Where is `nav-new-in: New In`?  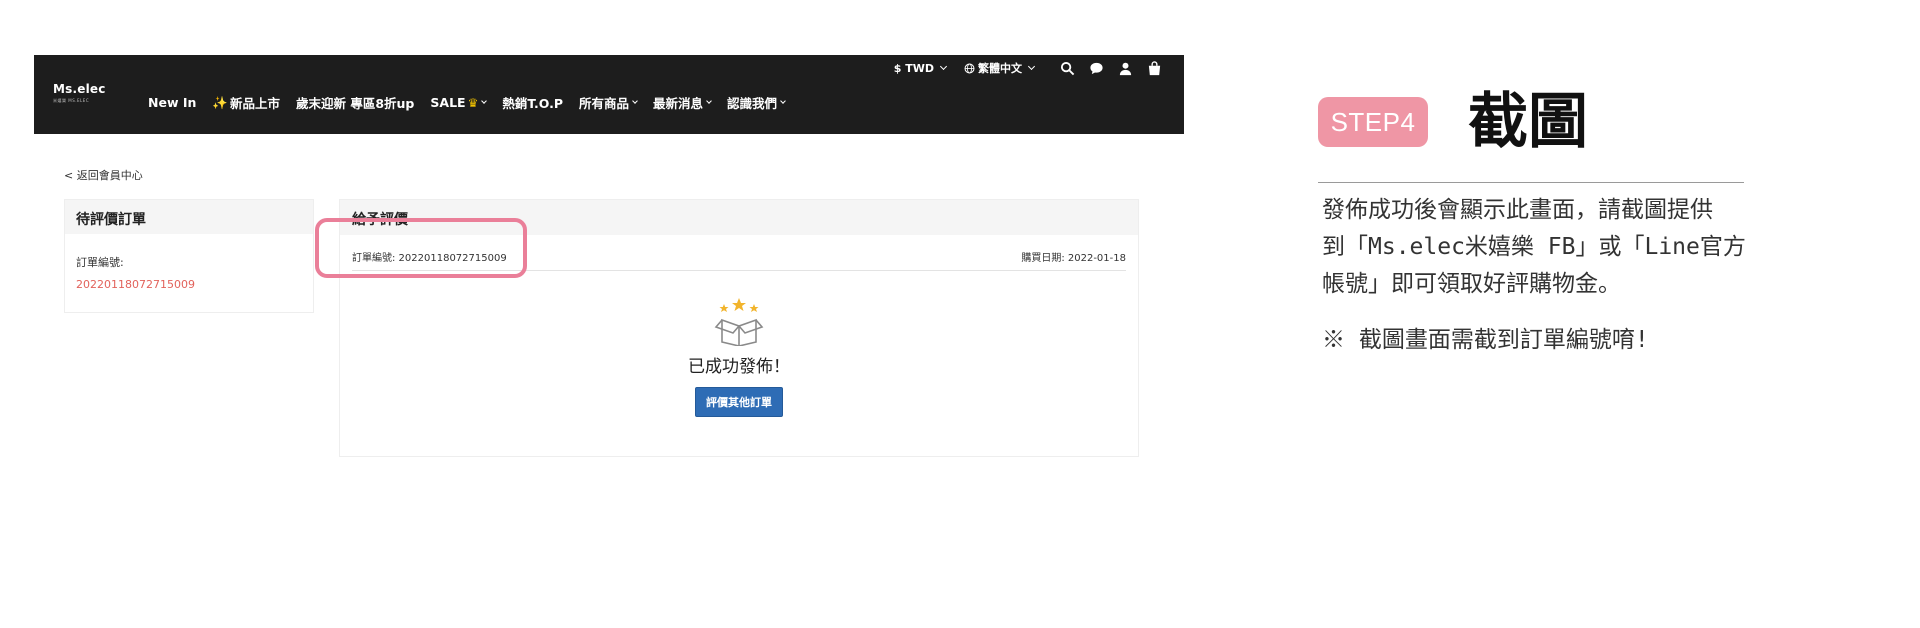 nav-new-in: New In is located at coordinates (172, 102).